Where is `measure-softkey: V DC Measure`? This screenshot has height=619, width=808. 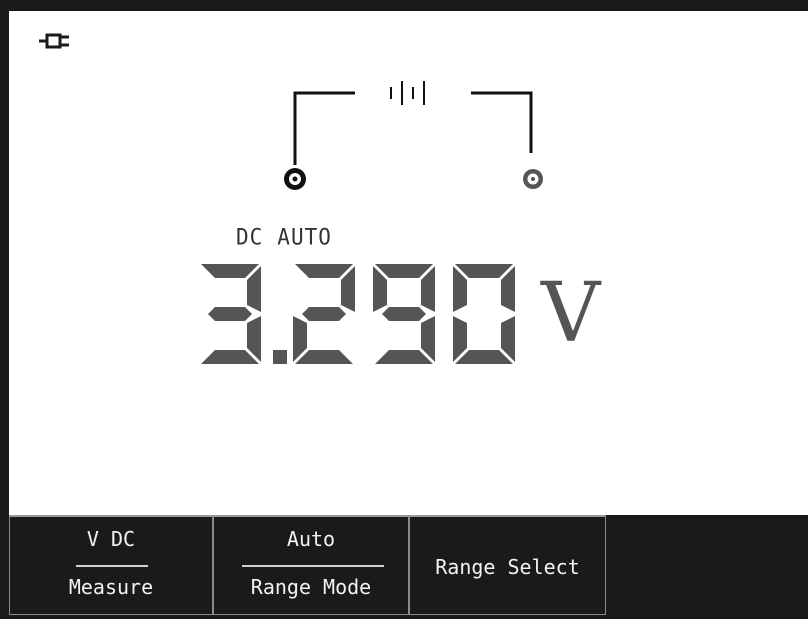
measure-softkey: V DC Measure is located at coordinates (111, 565).